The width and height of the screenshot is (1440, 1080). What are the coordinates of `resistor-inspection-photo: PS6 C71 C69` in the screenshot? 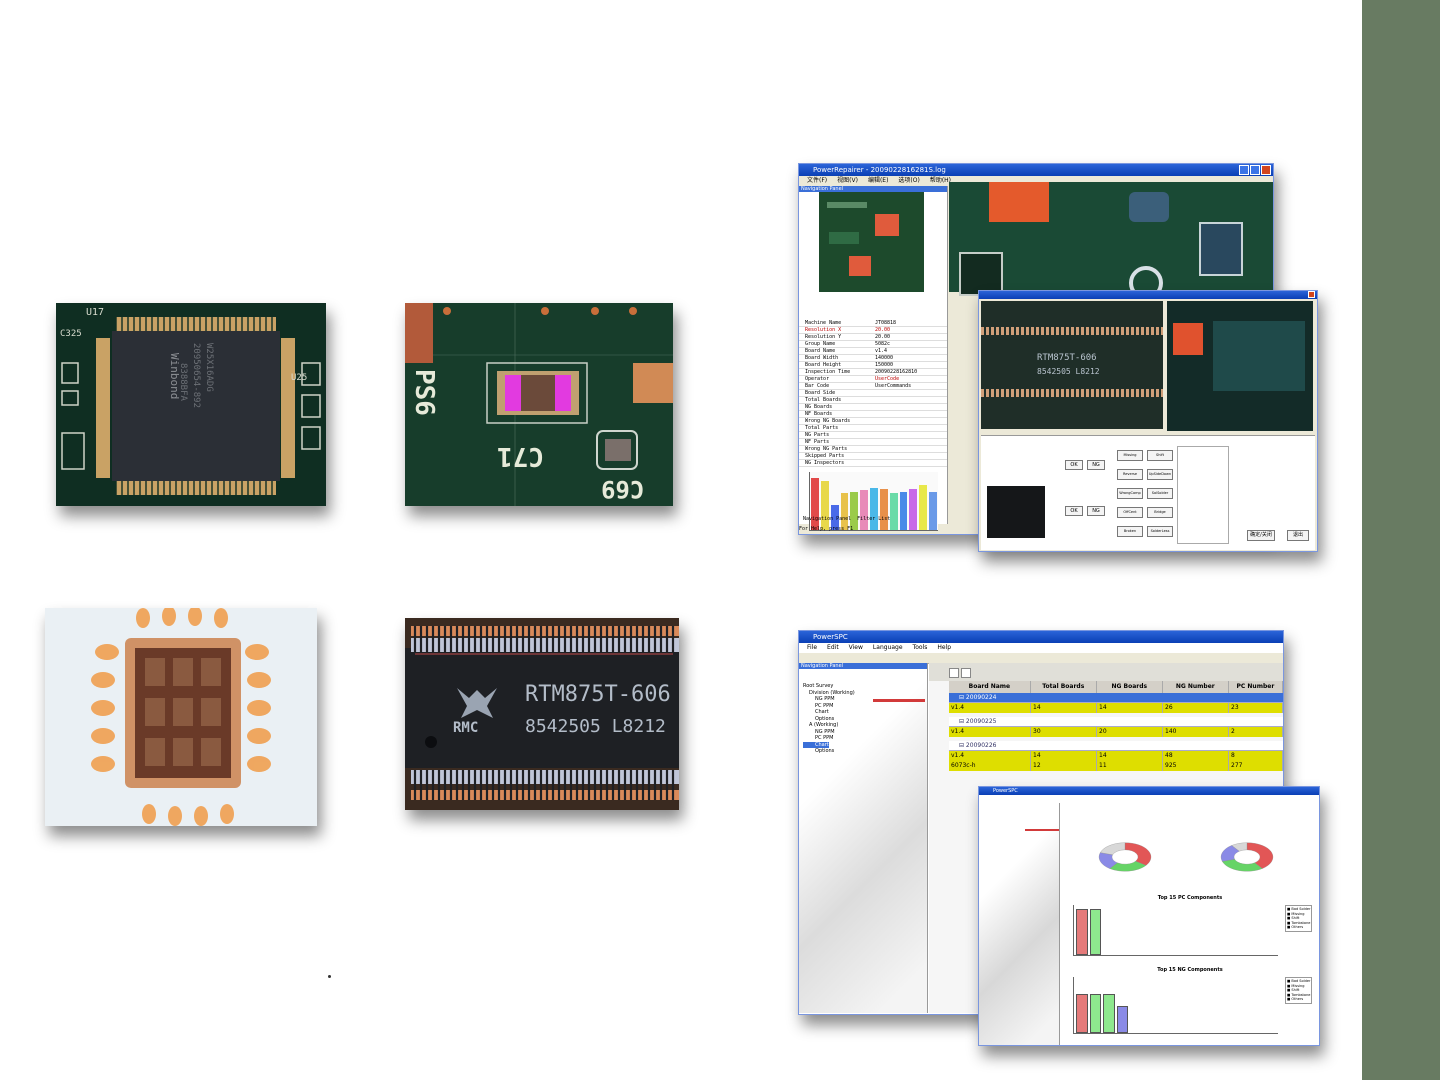 It's located at (539, 404).